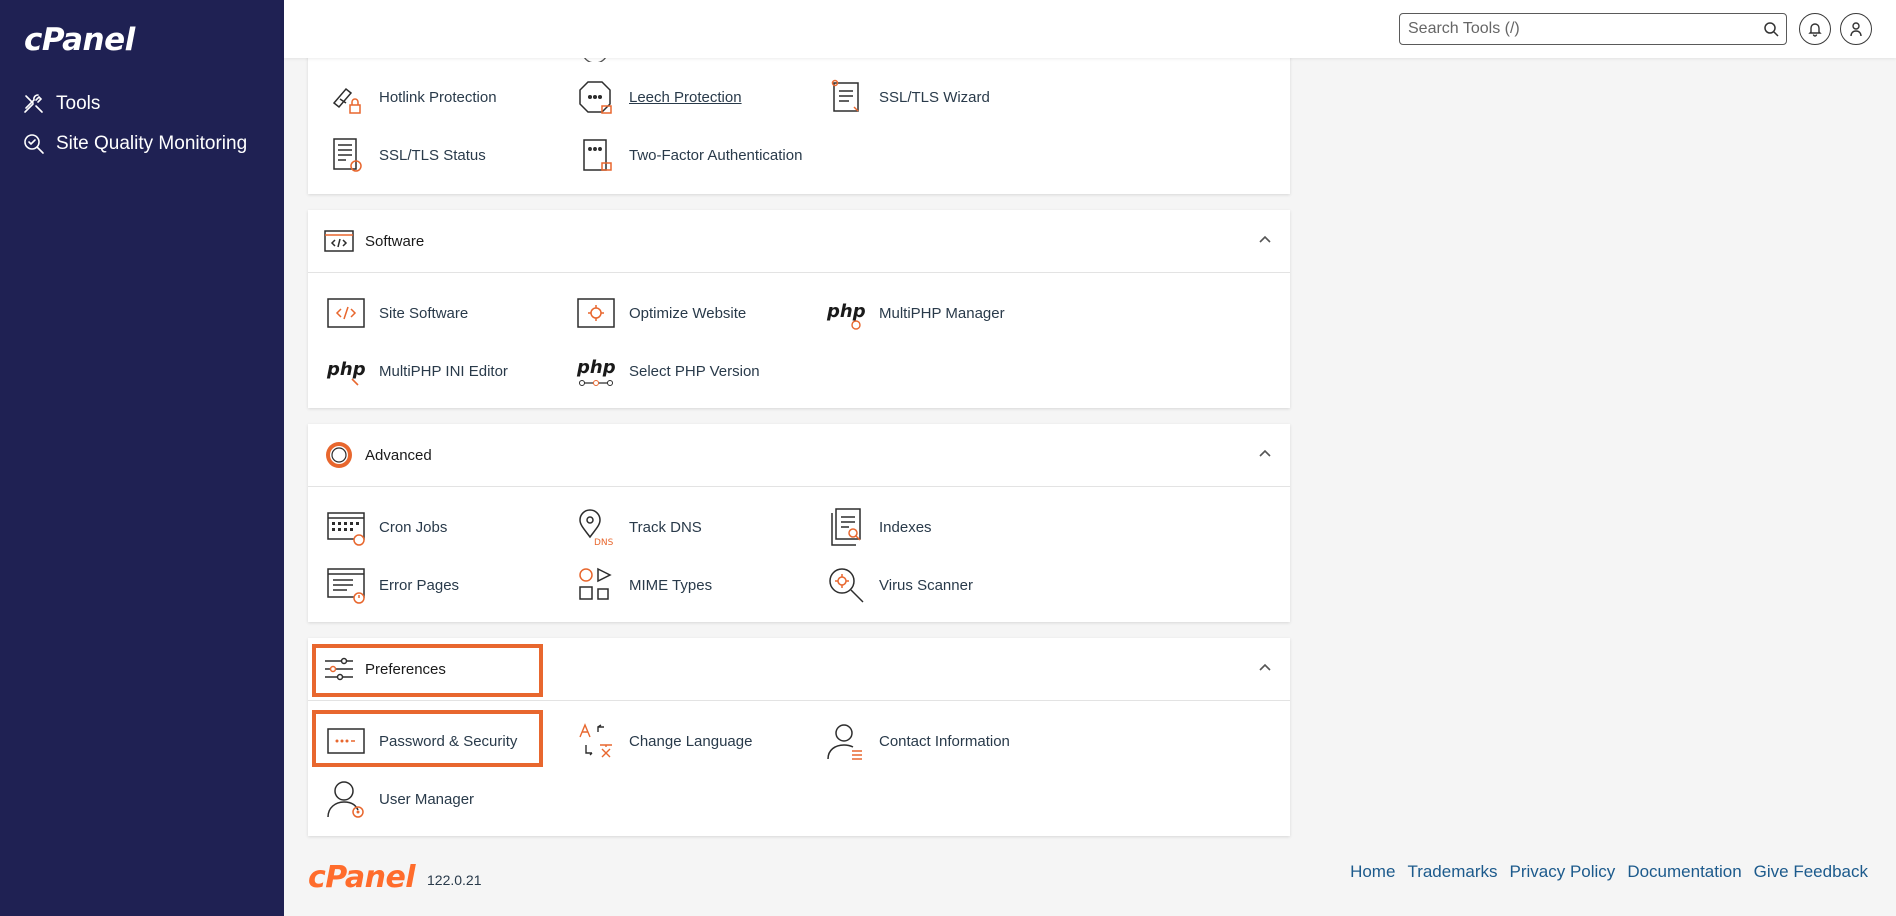 The width and height of the screenshot is (1896, 916). What do you see at coordinates (799, 241) in the screenshot?
I see `software-panel-header: Software` at bounding box center [799, 241].